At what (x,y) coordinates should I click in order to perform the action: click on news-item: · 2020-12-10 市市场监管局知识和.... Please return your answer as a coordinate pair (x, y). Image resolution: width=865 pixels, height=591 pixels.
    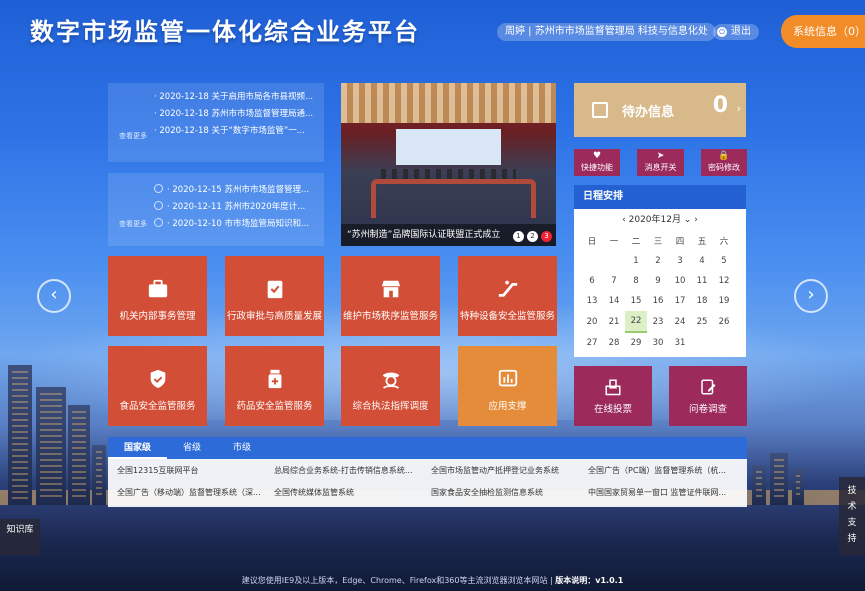
    Looking at the image, I should click on (238, 224).